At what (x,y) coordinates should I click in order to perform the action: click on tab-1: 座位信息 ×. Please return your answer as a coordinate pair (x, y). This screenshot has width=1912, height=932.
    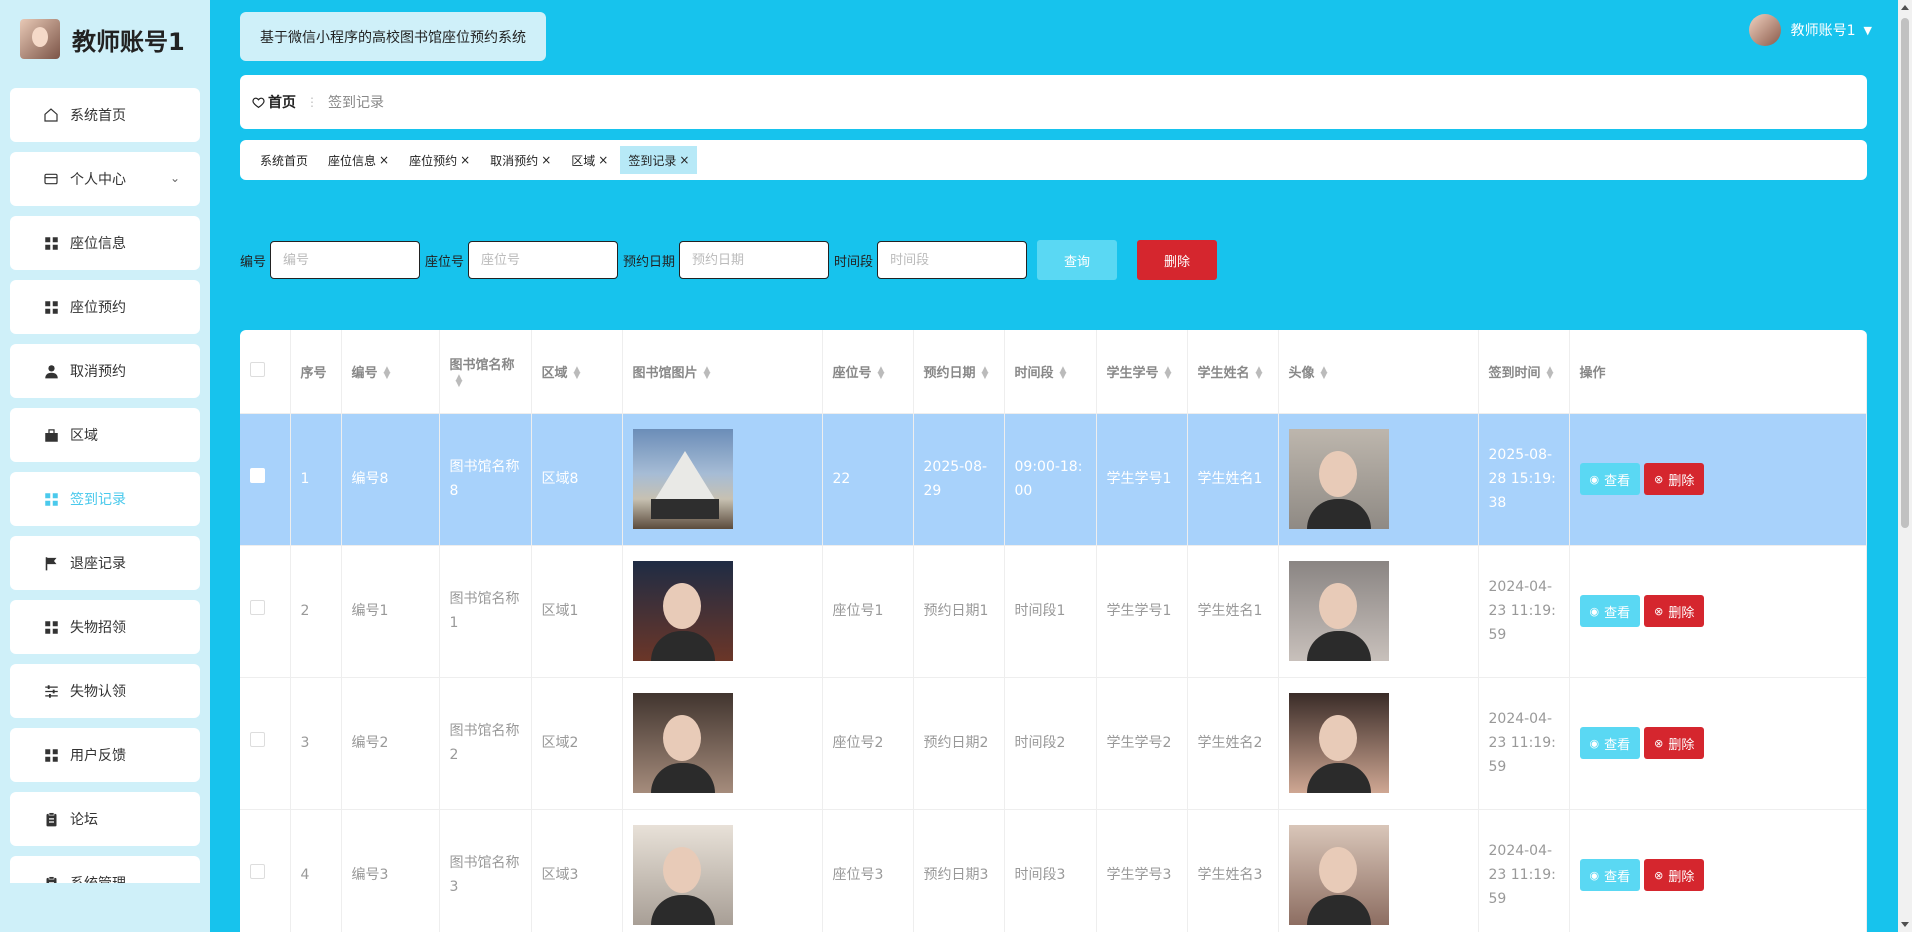
    Looking at the image, I should click on (358, 160).